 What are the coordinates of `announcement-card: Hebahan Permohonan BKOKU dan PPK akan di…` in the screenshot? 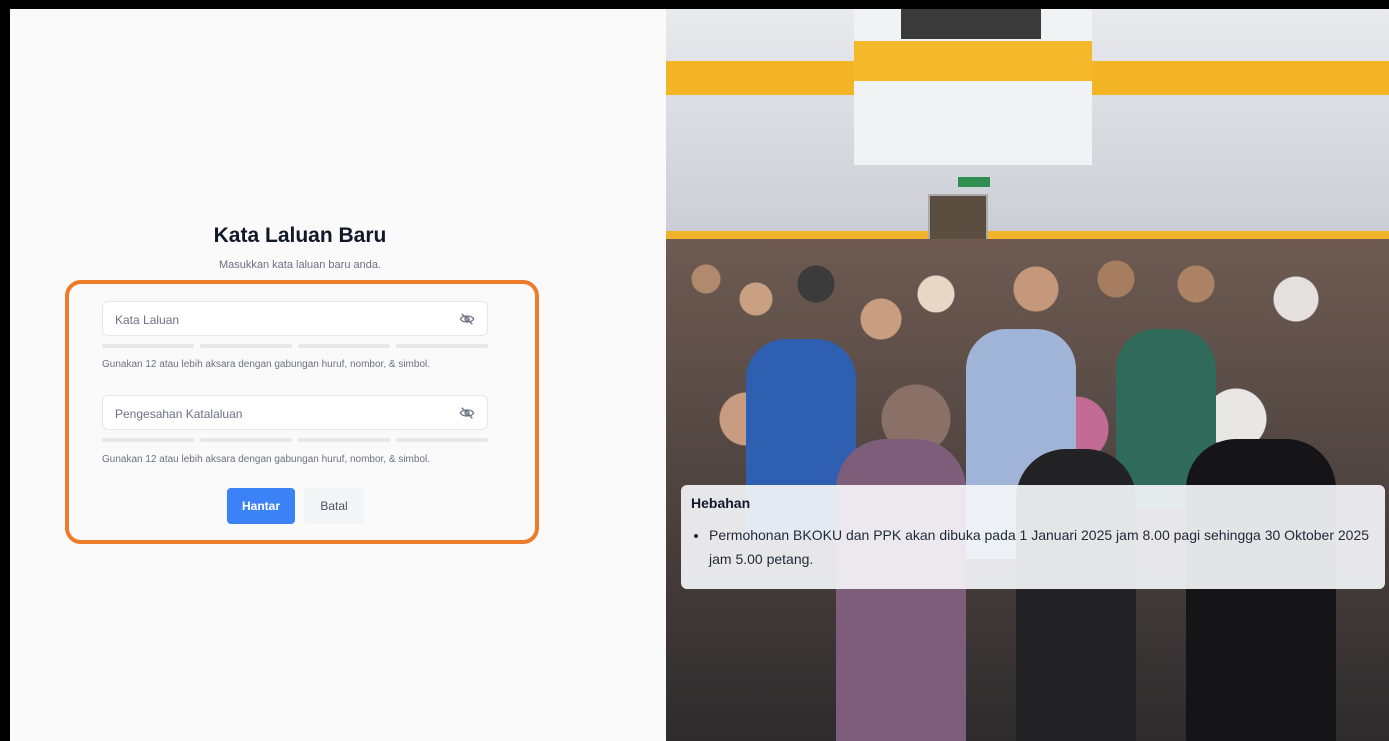 It's located at (1033, 537).